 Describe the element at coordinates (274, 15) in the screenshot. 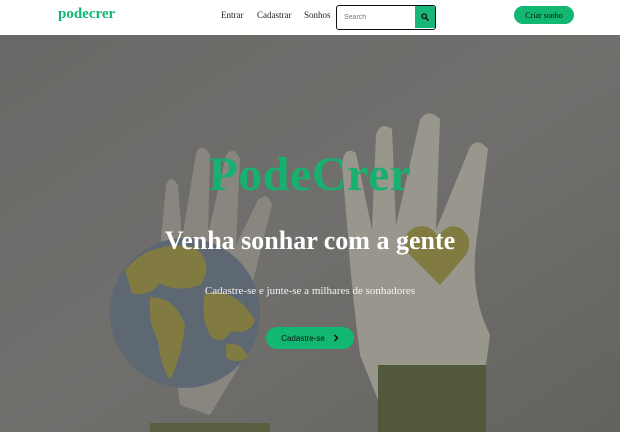

I see `nav-link-cadastrar: Cadastrar` at that location.